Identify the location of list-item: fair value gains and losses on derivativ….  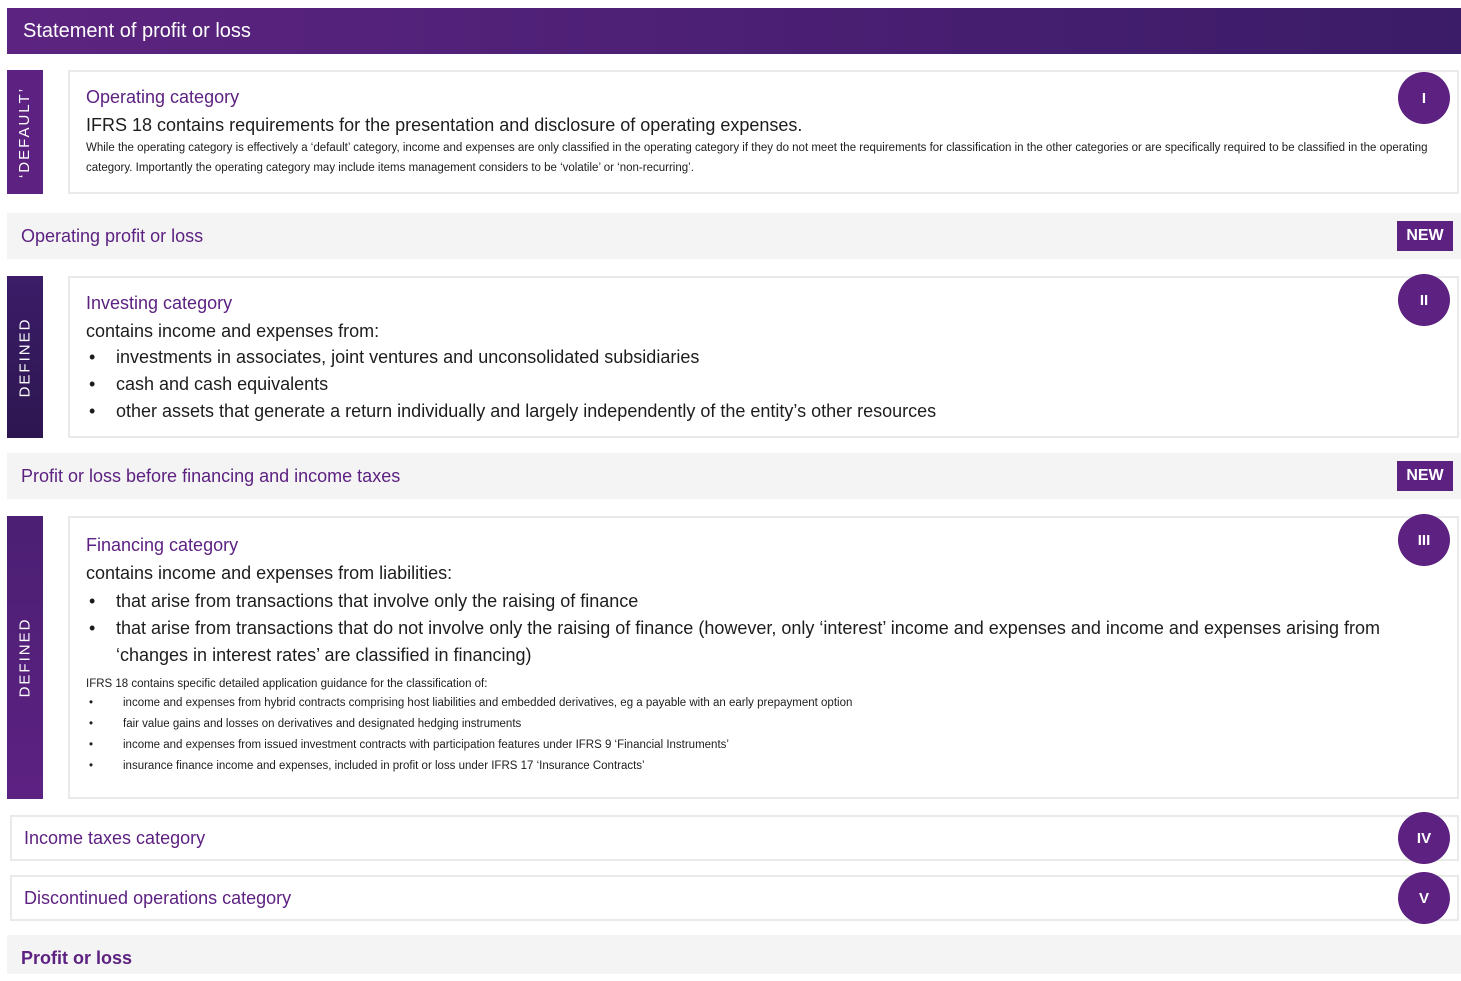
(763, 724).